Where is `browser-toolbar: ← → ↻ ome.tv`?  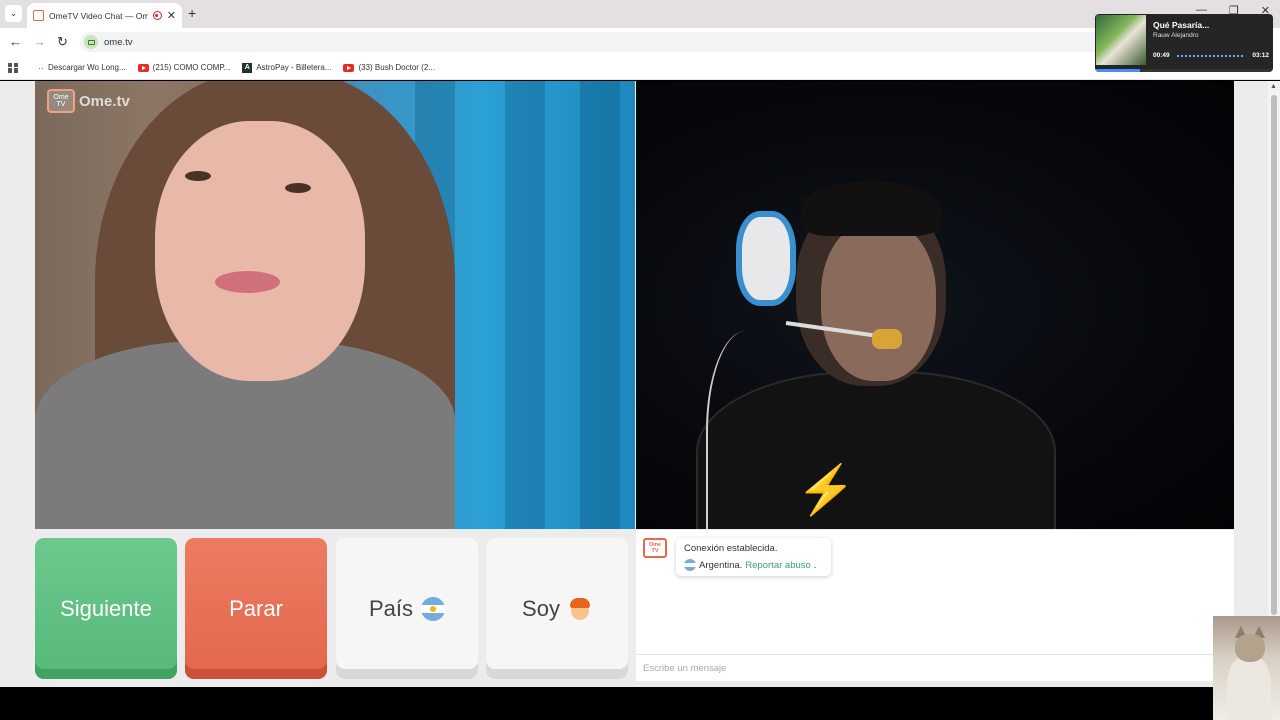 browser-toolbar: ← → ↻ ome.tv is located at coordinates (640, 42).